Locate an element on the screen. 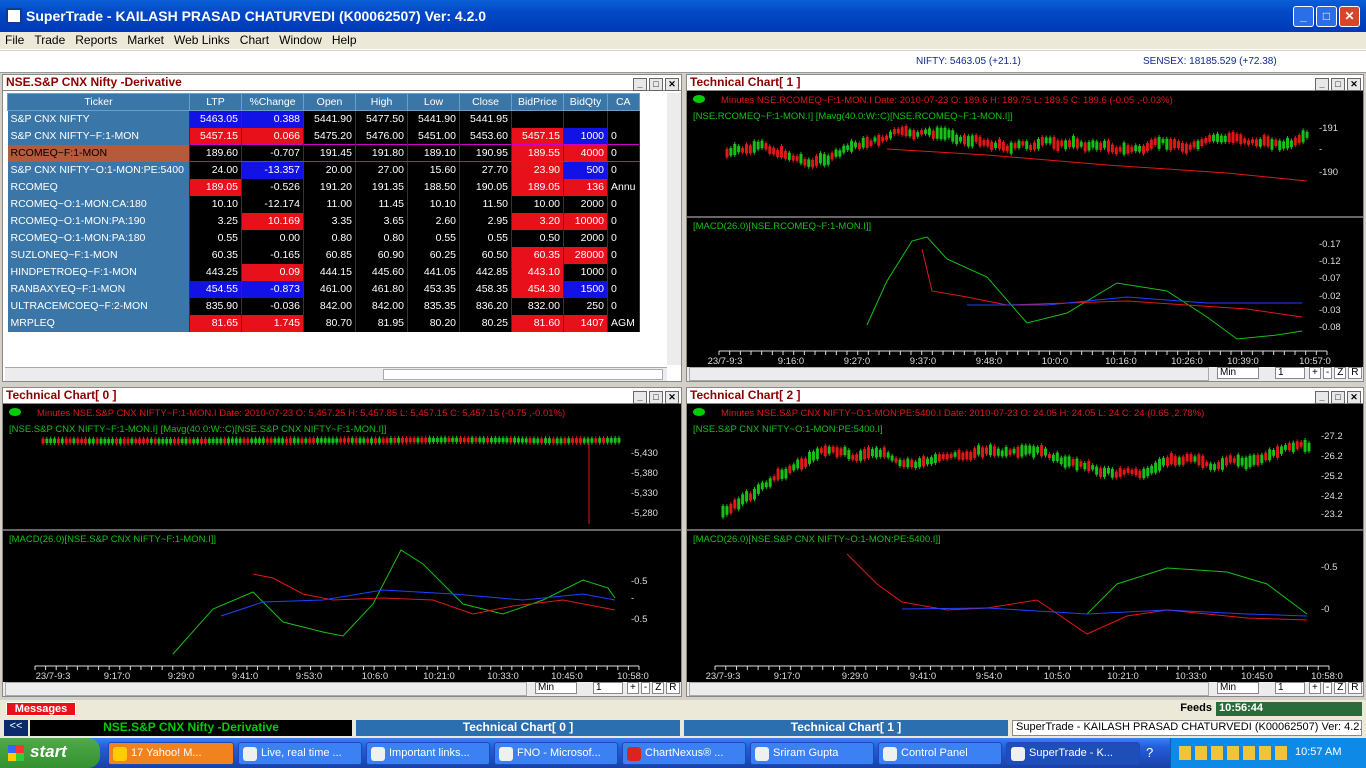 The width and height of the screenshot is (1366, 768). task-sriram-gupta: Sriram Gupta is located at coordinates (812, 753).